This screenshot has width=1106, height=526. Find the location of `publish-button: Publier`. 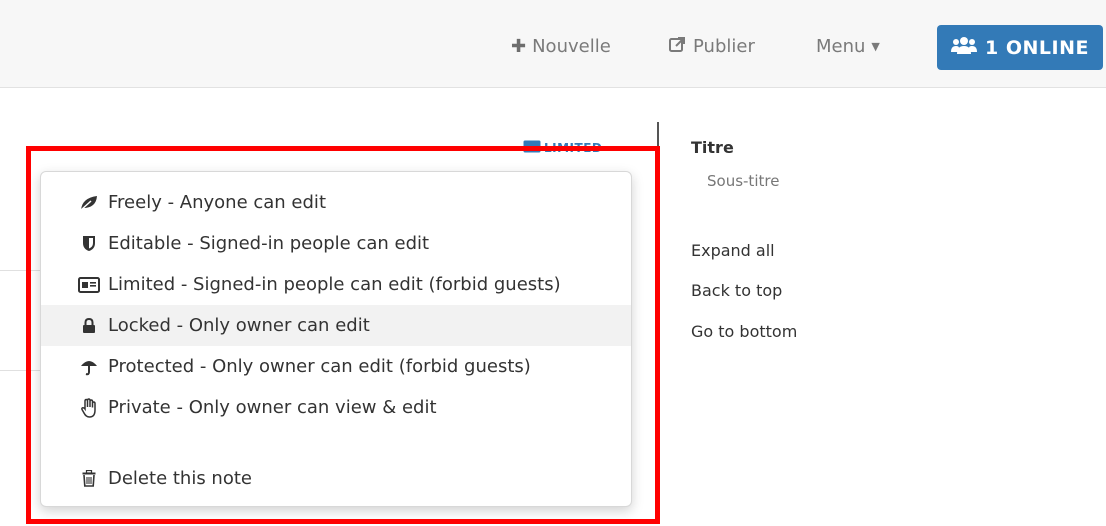

publish-button: Publier is located at coordinates (712, 46).